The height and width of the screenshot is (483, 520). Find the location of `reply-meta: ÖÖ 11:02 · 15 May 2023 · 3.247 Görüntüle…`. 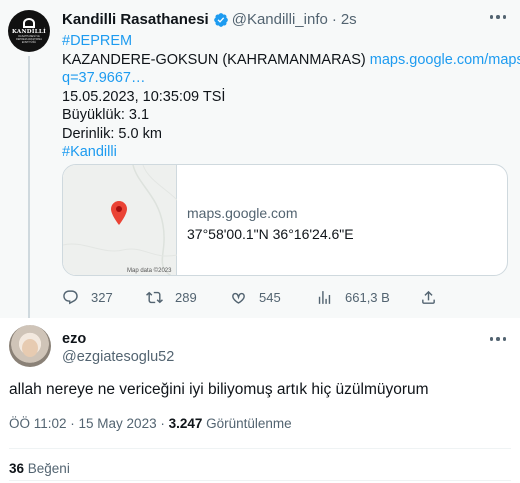

reply-meta: ÖÖ 11:02 · 15 May 2023 · 3.247 Görüntüle… is located at coordinates (150, 423).